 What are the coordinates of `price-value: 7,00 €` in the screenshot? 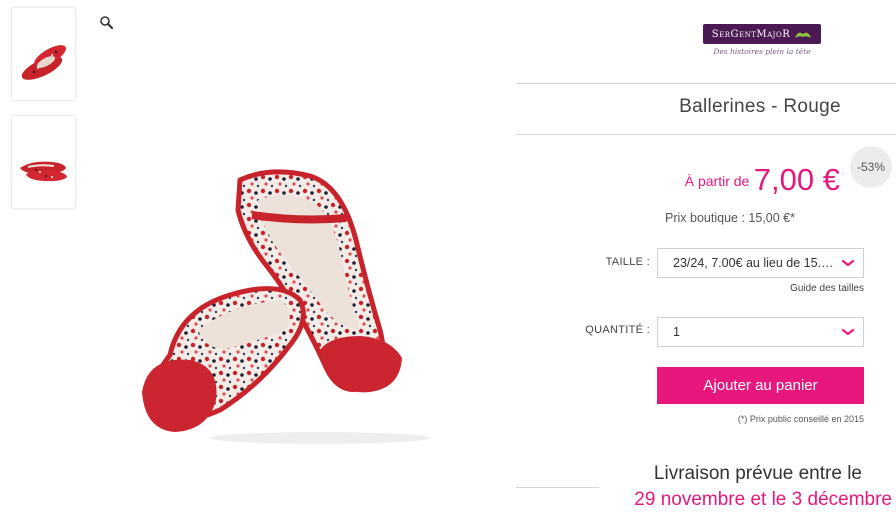 It's located at (796, 179).